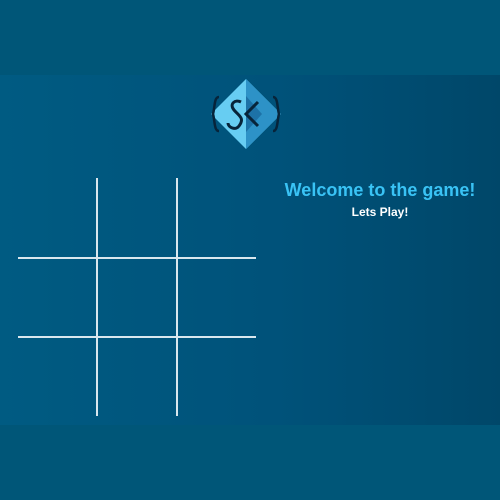  What do you see at coordinates (246, 114) in the screenshot?
I see `sk-logo-icon` at bounding box center [246, 114].